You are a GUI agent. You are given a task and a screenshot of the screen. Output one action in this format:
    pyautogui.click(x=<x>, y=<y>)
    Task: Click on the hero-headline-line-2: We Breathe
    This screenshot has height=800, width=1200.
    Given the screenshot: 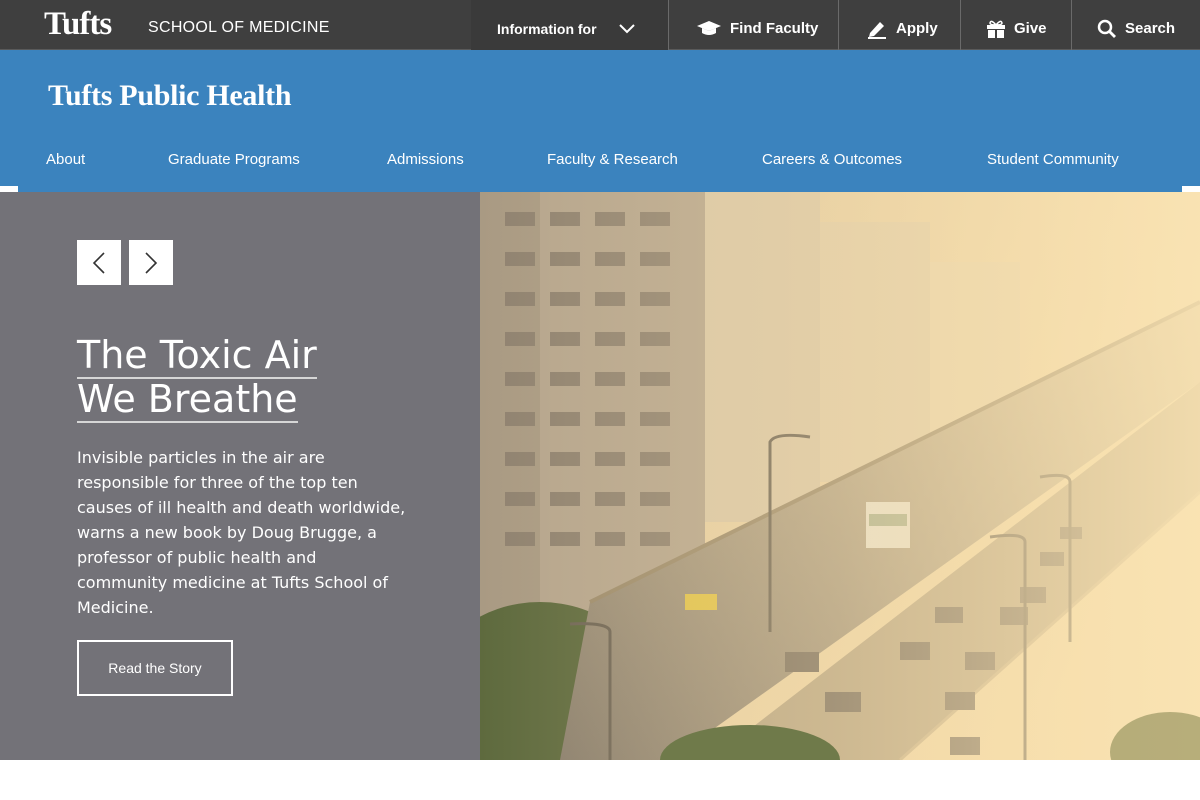 What is the action you would take?
    pyautogui.click(x=187, y=400)
    